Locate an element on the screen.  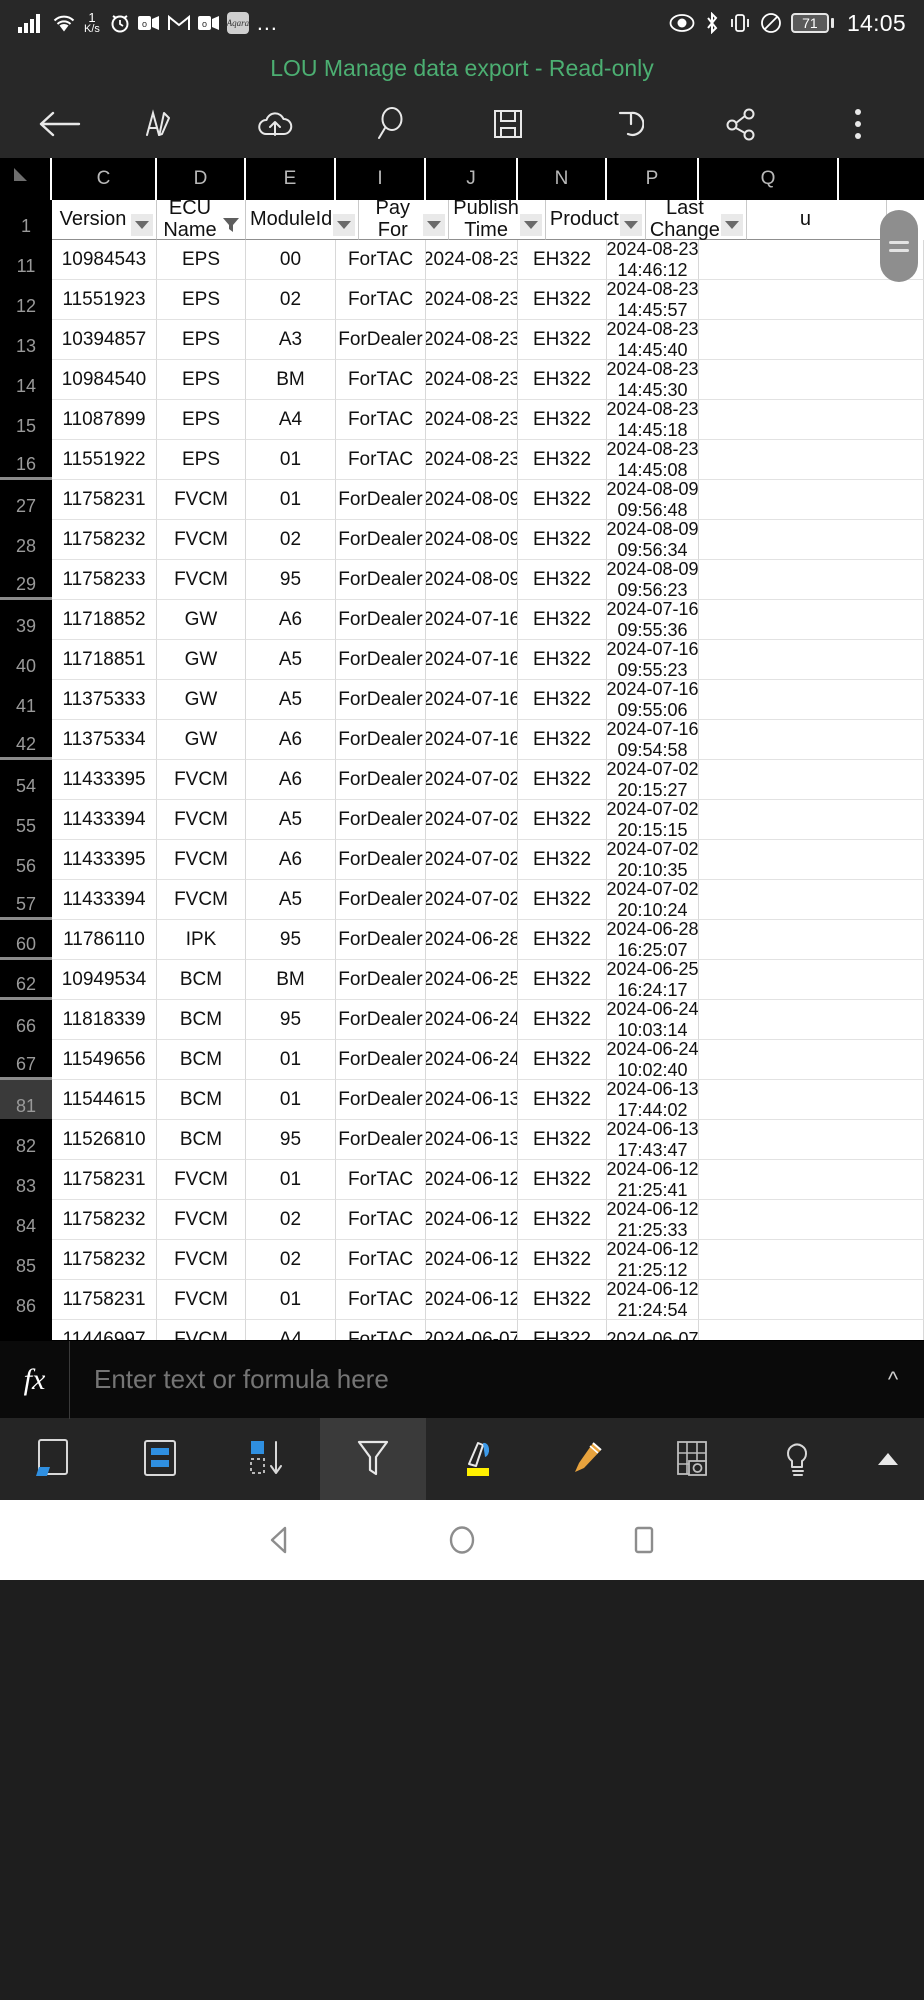
cell-publish: 2024-06-07 is located at coordinates (472, 1330).